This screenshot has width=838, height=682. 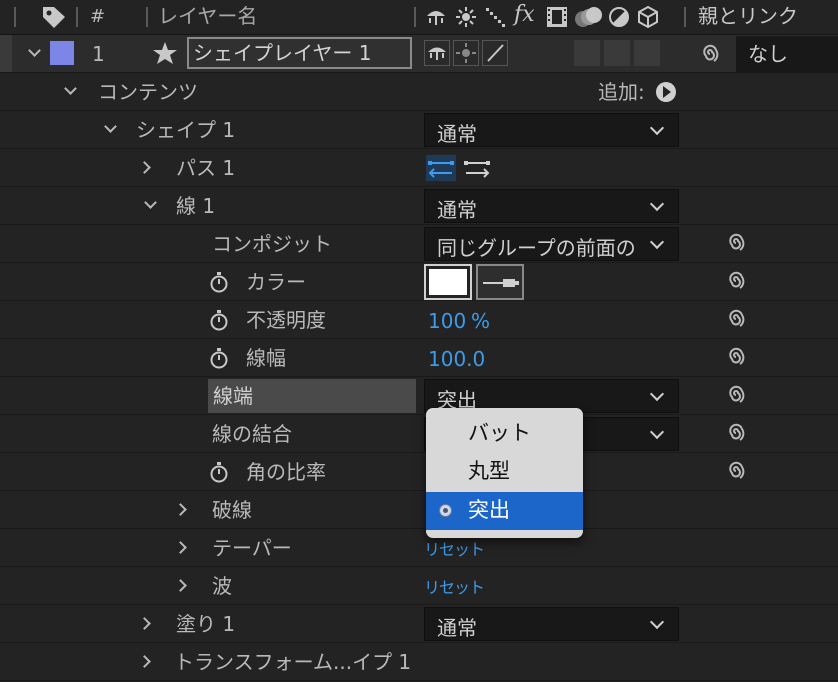 I want to click on layer-name-field: シェイプレイヤー 1, so click(x=299, y=53).